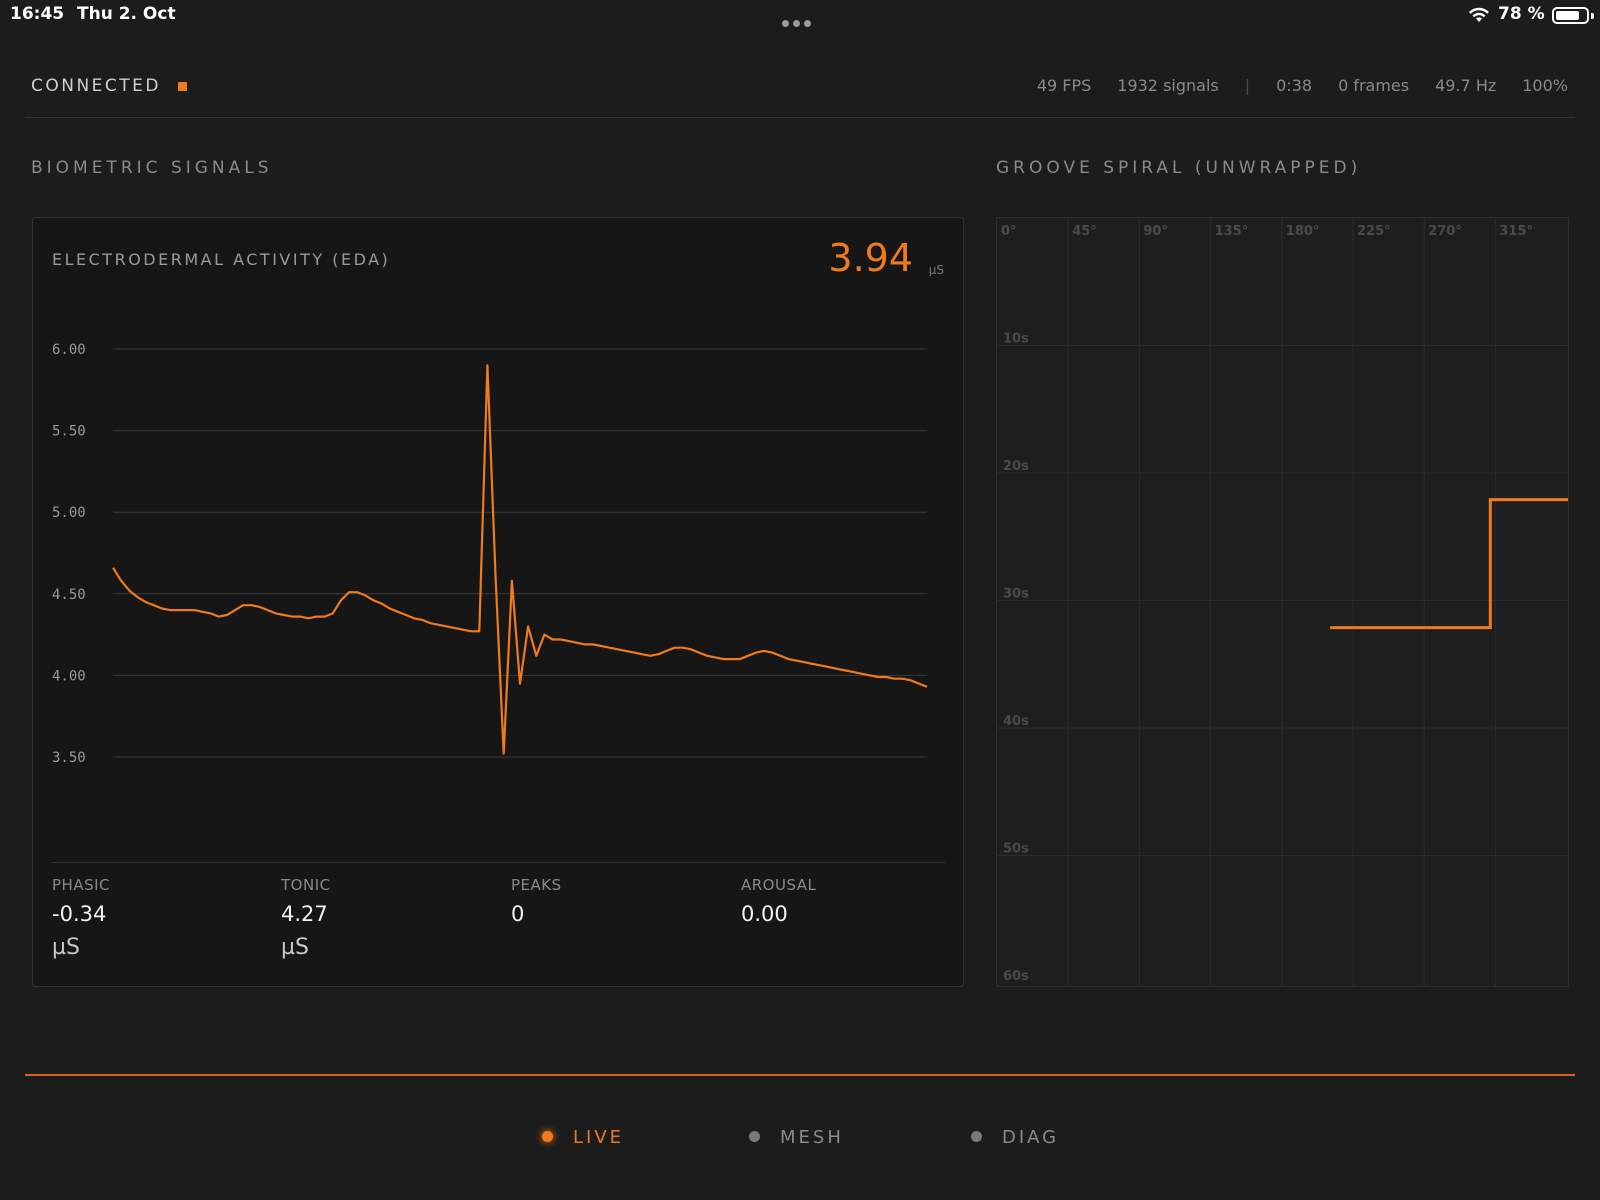 The height and width of the screenshot is (1200, 1600). Describe the element at coordinates (69, 513) in the screenshot. I see `y-tick-label: 5.00` at that location.